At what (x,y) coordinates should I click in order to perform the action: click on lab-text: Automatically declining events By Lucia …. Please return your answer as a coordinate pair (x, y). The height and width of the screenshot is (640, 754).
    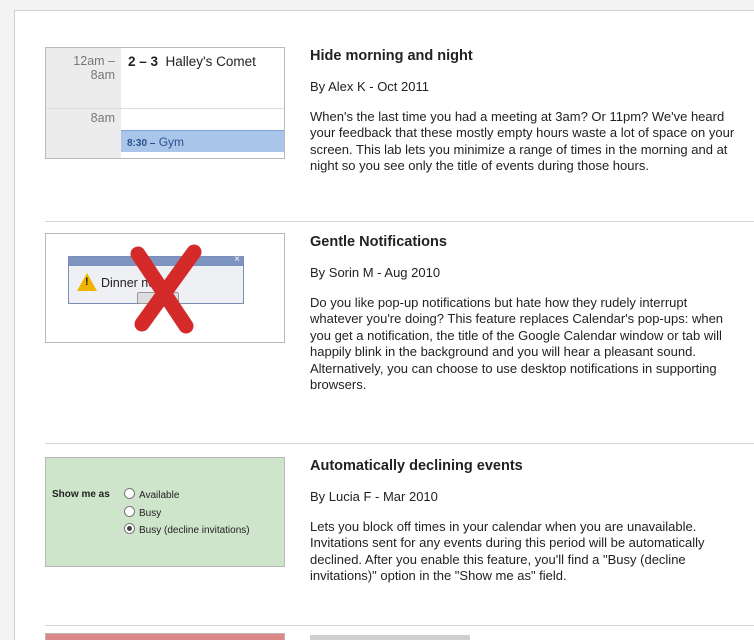
    Looking at the image, I should click on (522, 521).